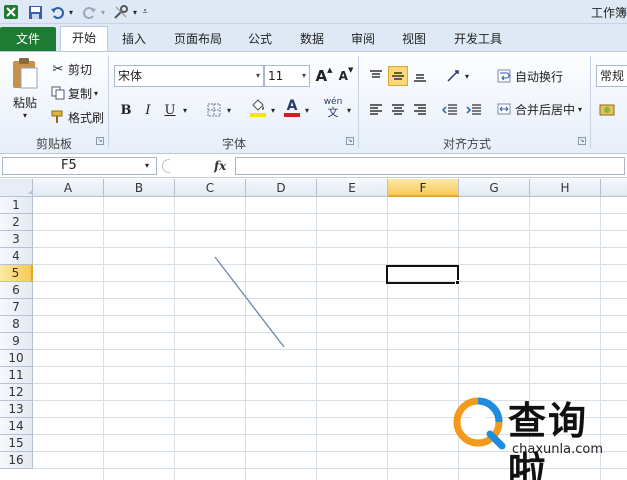 The image size is (627, 480). I want to click on tab-review: 审阅, so click(363, 39).